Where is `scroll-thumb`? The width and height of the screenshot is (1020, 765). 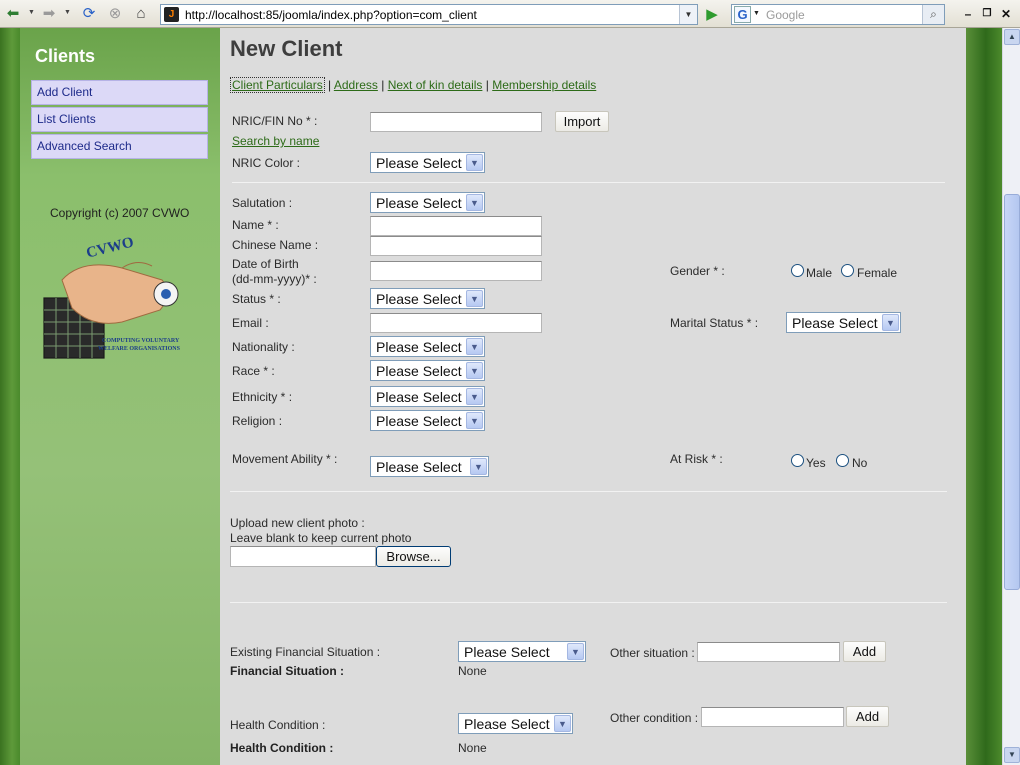
scroll-thumb is located at coordinates (1012, 392).